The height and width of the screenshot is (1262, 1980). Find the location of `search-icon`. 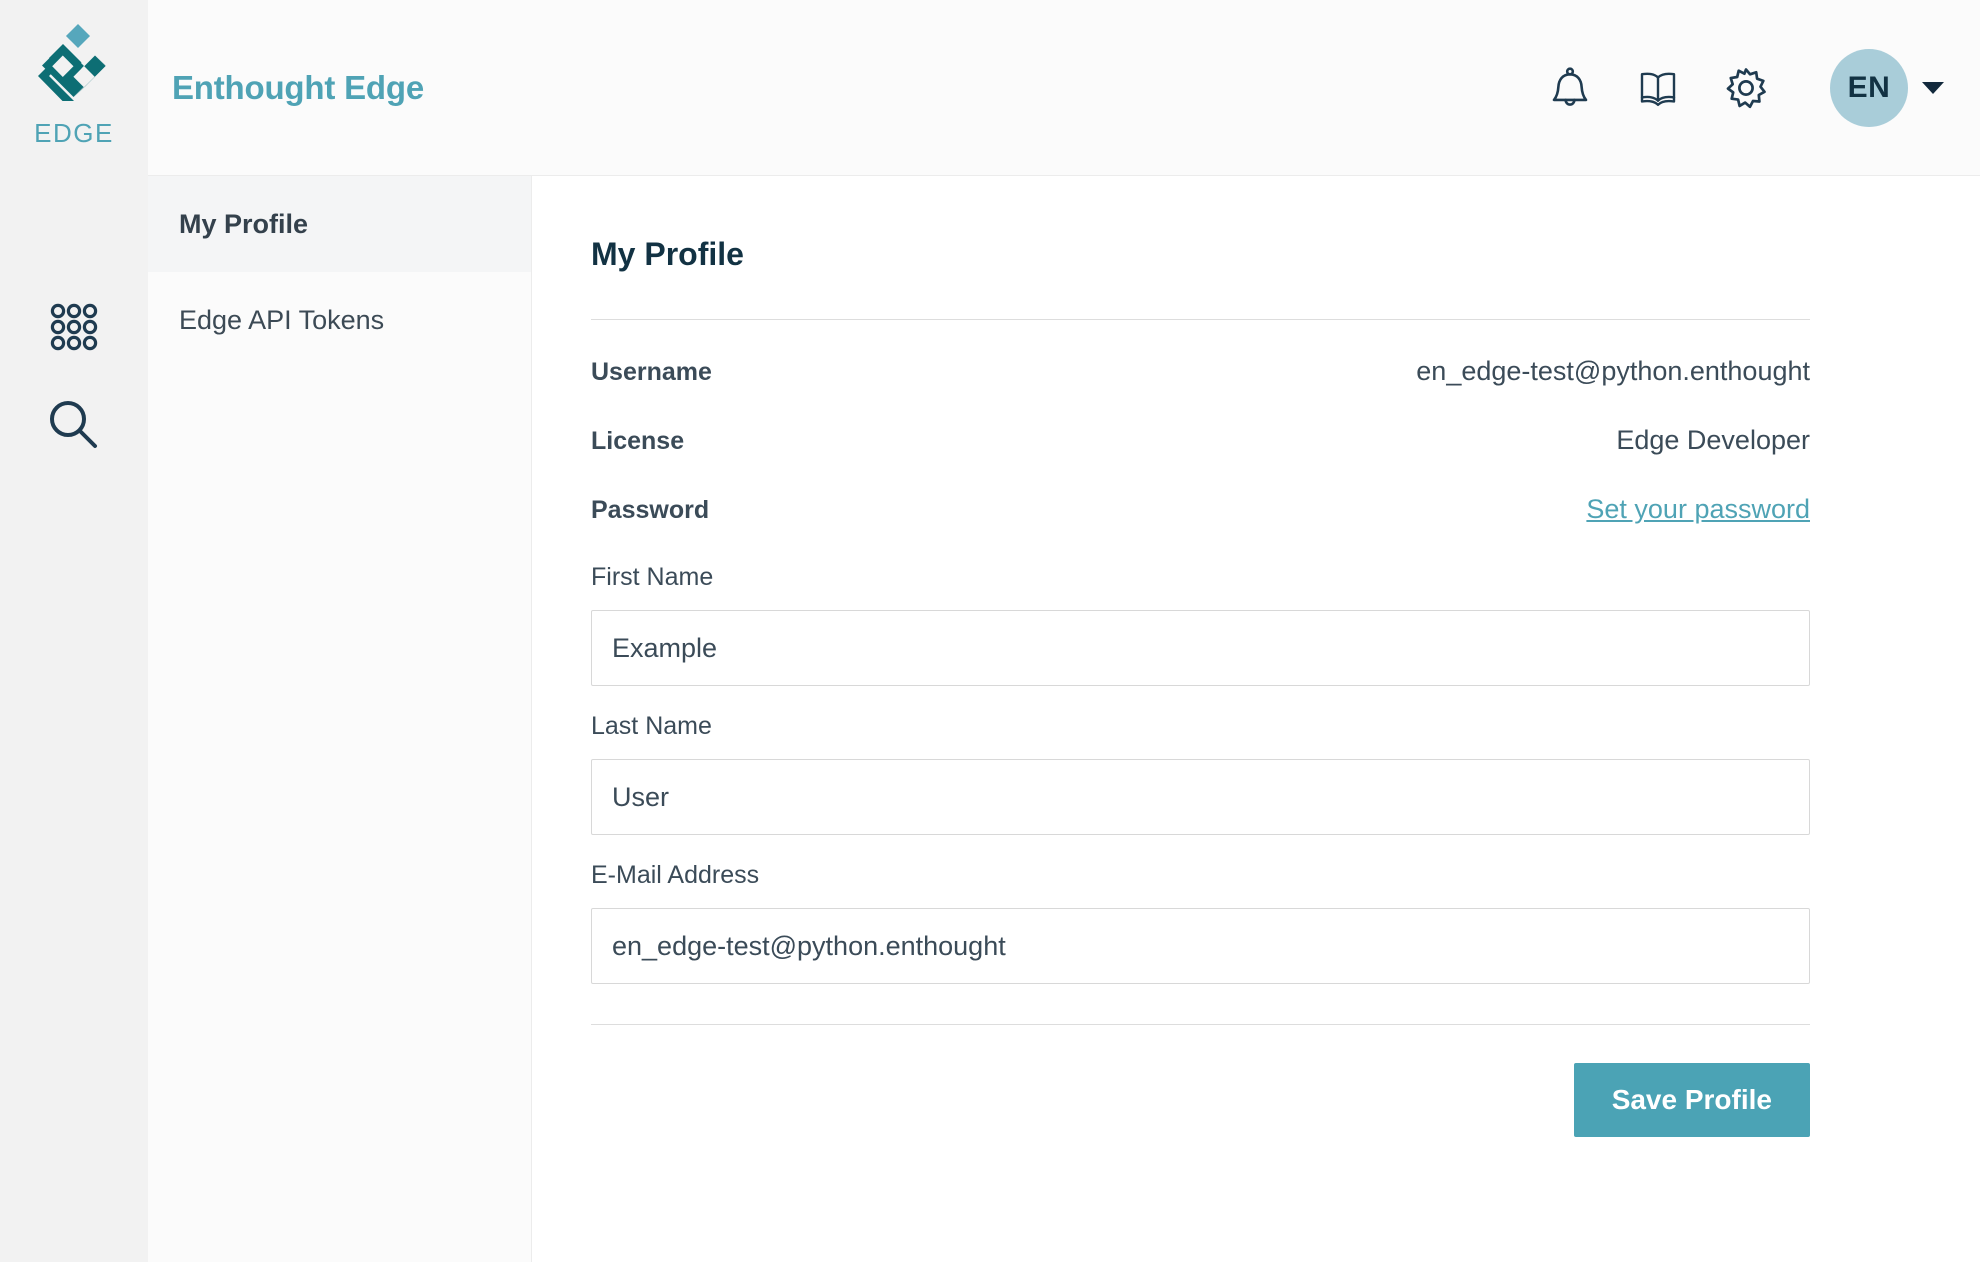

search-icon is located at coordinates (74, 425).